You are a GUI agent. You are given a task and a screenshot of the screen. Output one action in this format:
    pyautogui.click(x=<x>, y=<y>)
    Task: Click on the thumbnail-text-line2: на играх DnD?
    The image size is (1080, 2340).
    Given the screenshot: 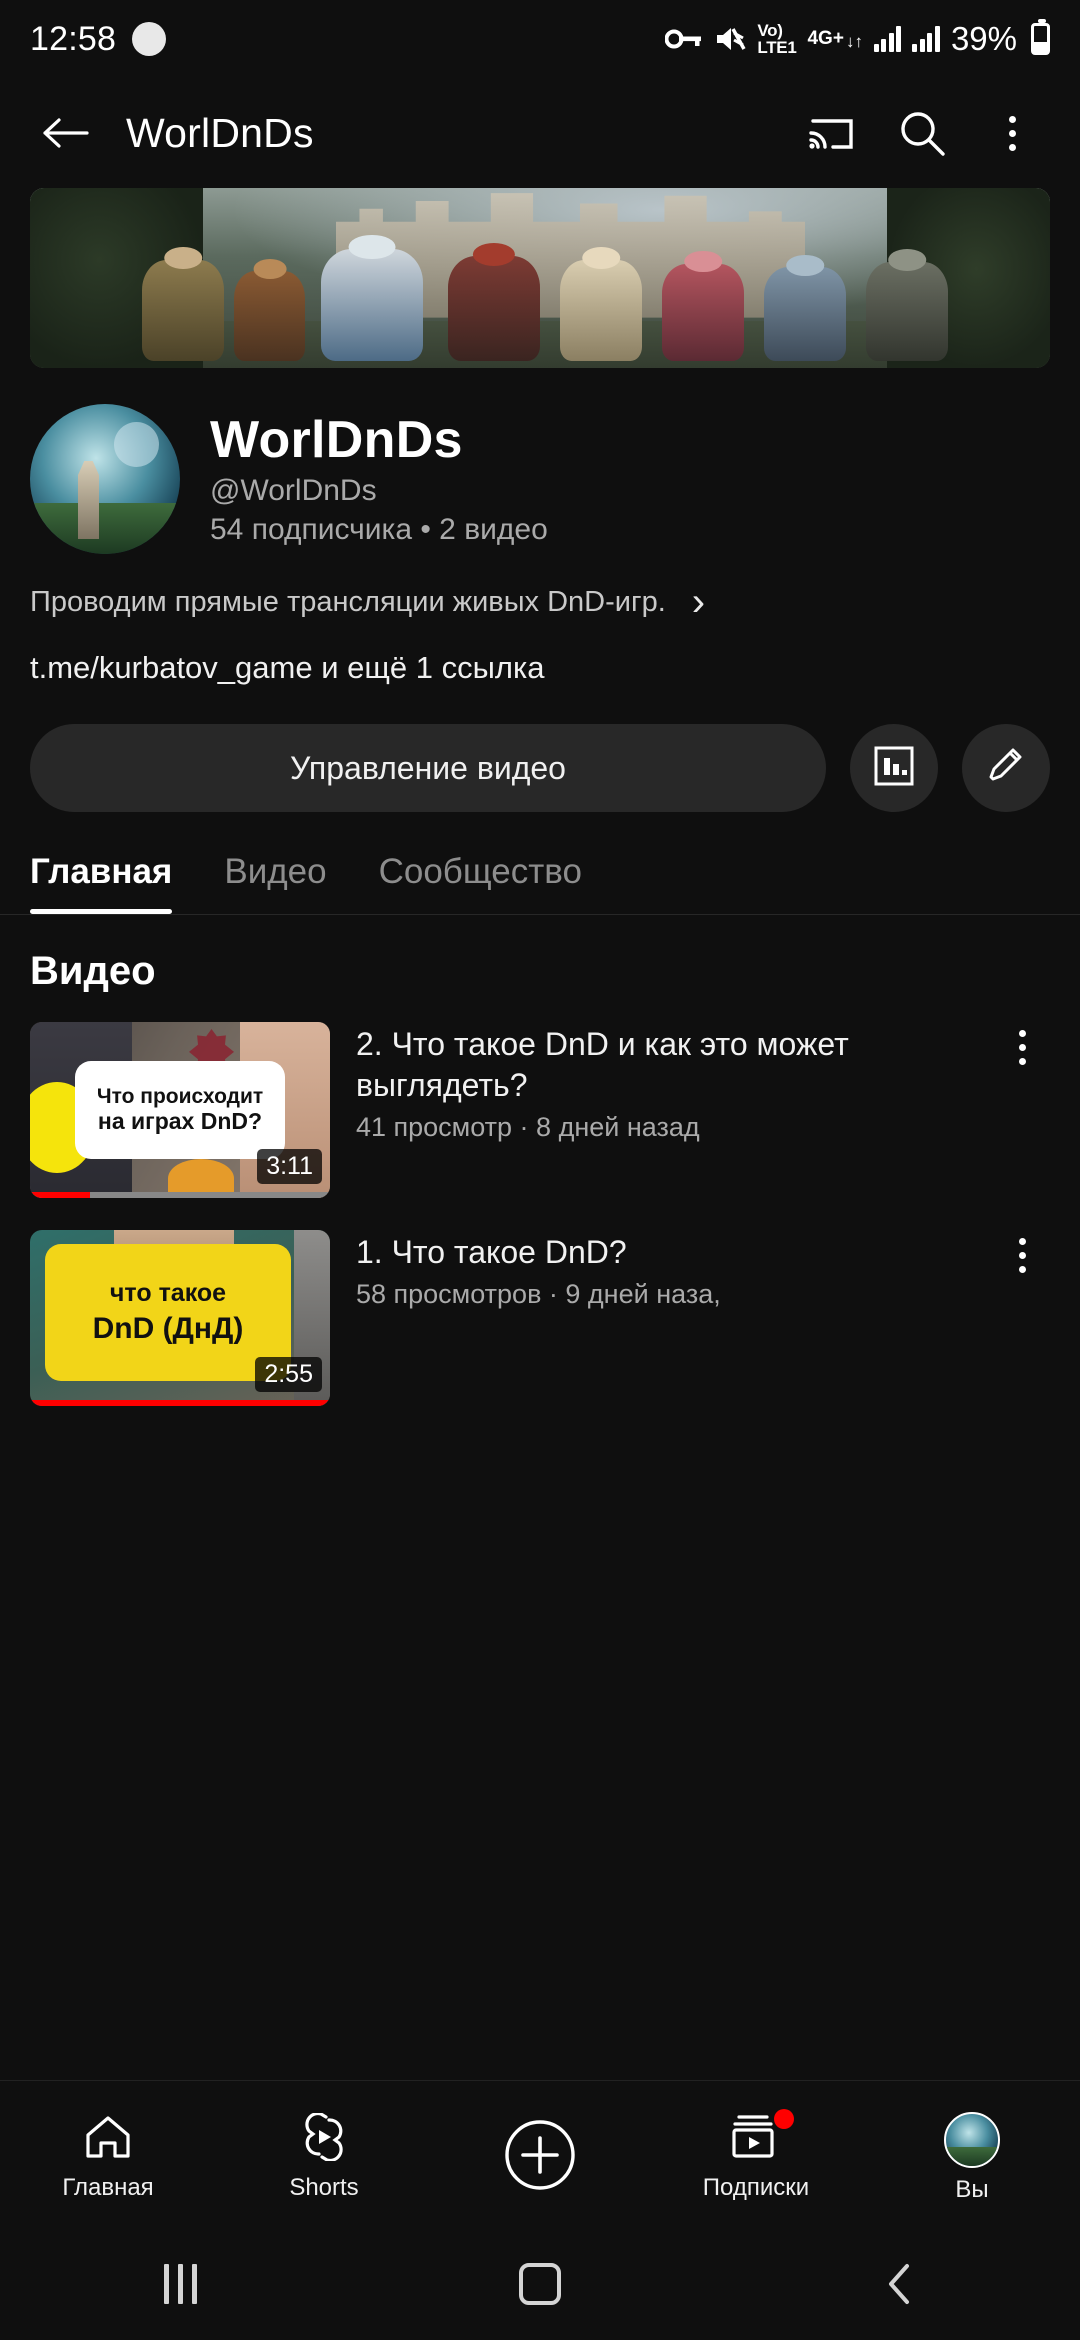 What is the action you would take?
    pyautogui.click(x=180, y=1120)
    